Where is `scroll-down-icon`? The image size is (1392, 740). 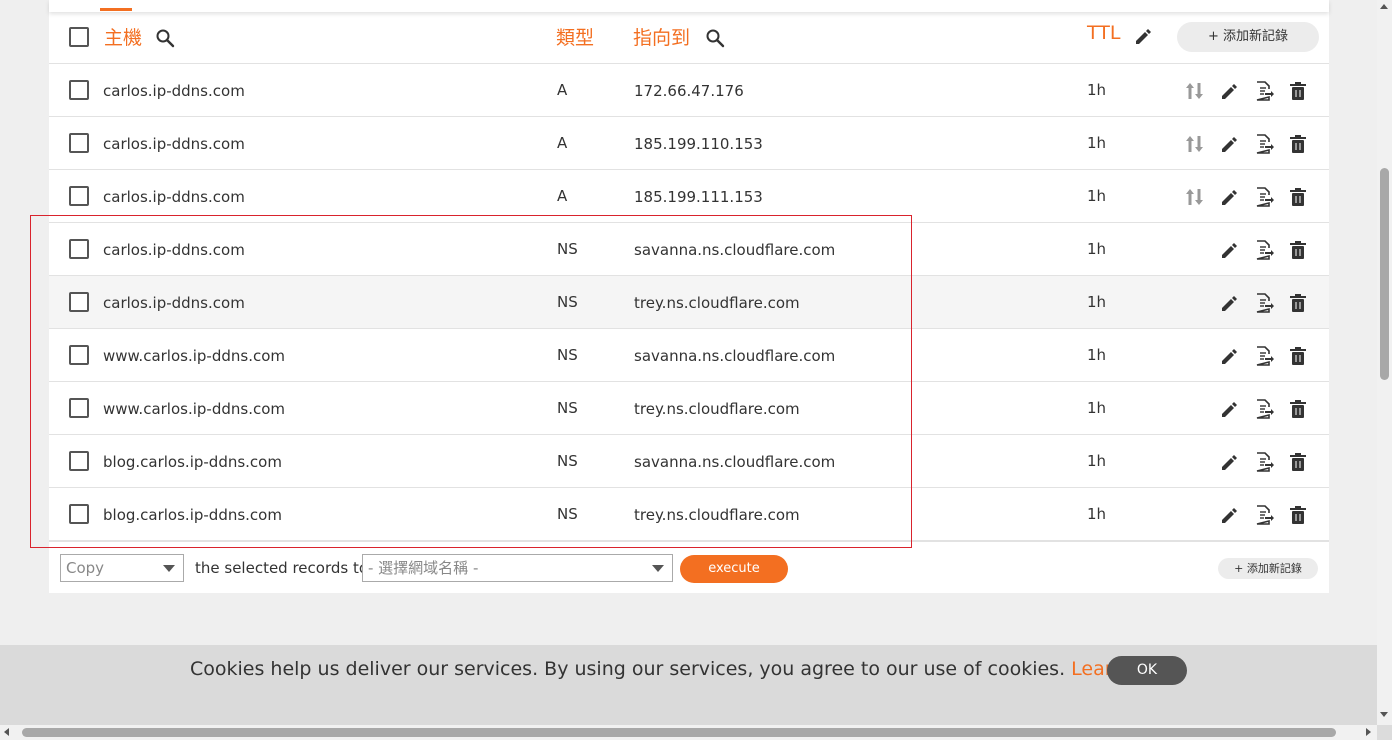
scroll-down-icon is located at coordinates (1384, 714).